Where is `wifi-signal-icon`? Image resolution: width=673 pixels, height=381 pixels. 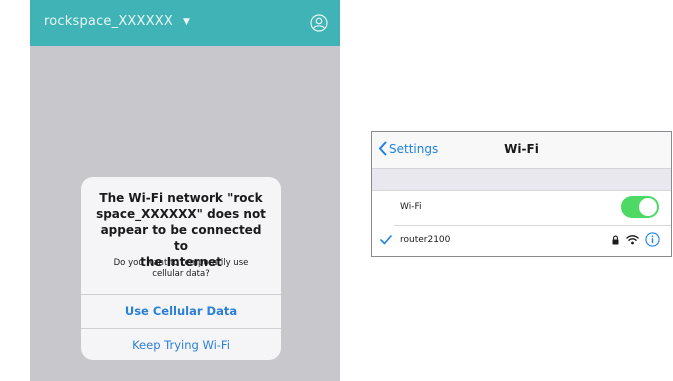 wifi-signal-icon is located at coordinates (632, 240).